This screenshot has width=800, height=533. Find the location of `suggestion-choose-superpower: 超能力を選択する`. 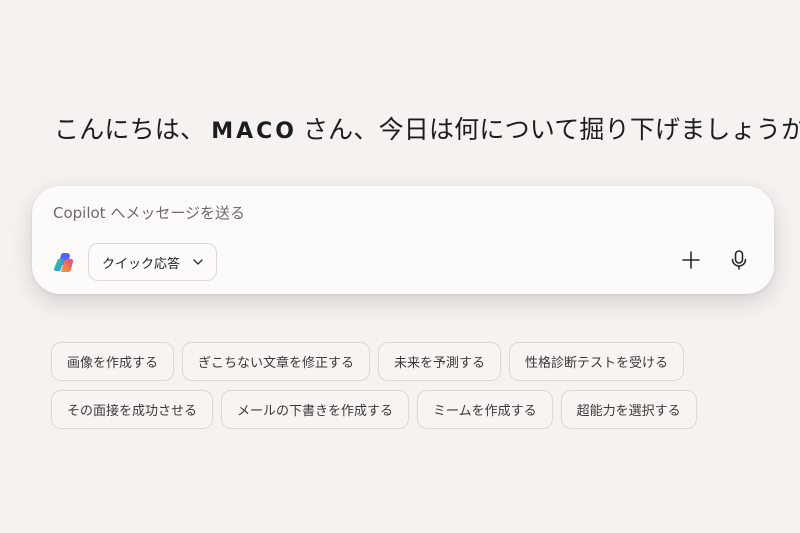

suggestion-choose-superpower: 超能力を選択する is located at coordinates (628, 409).